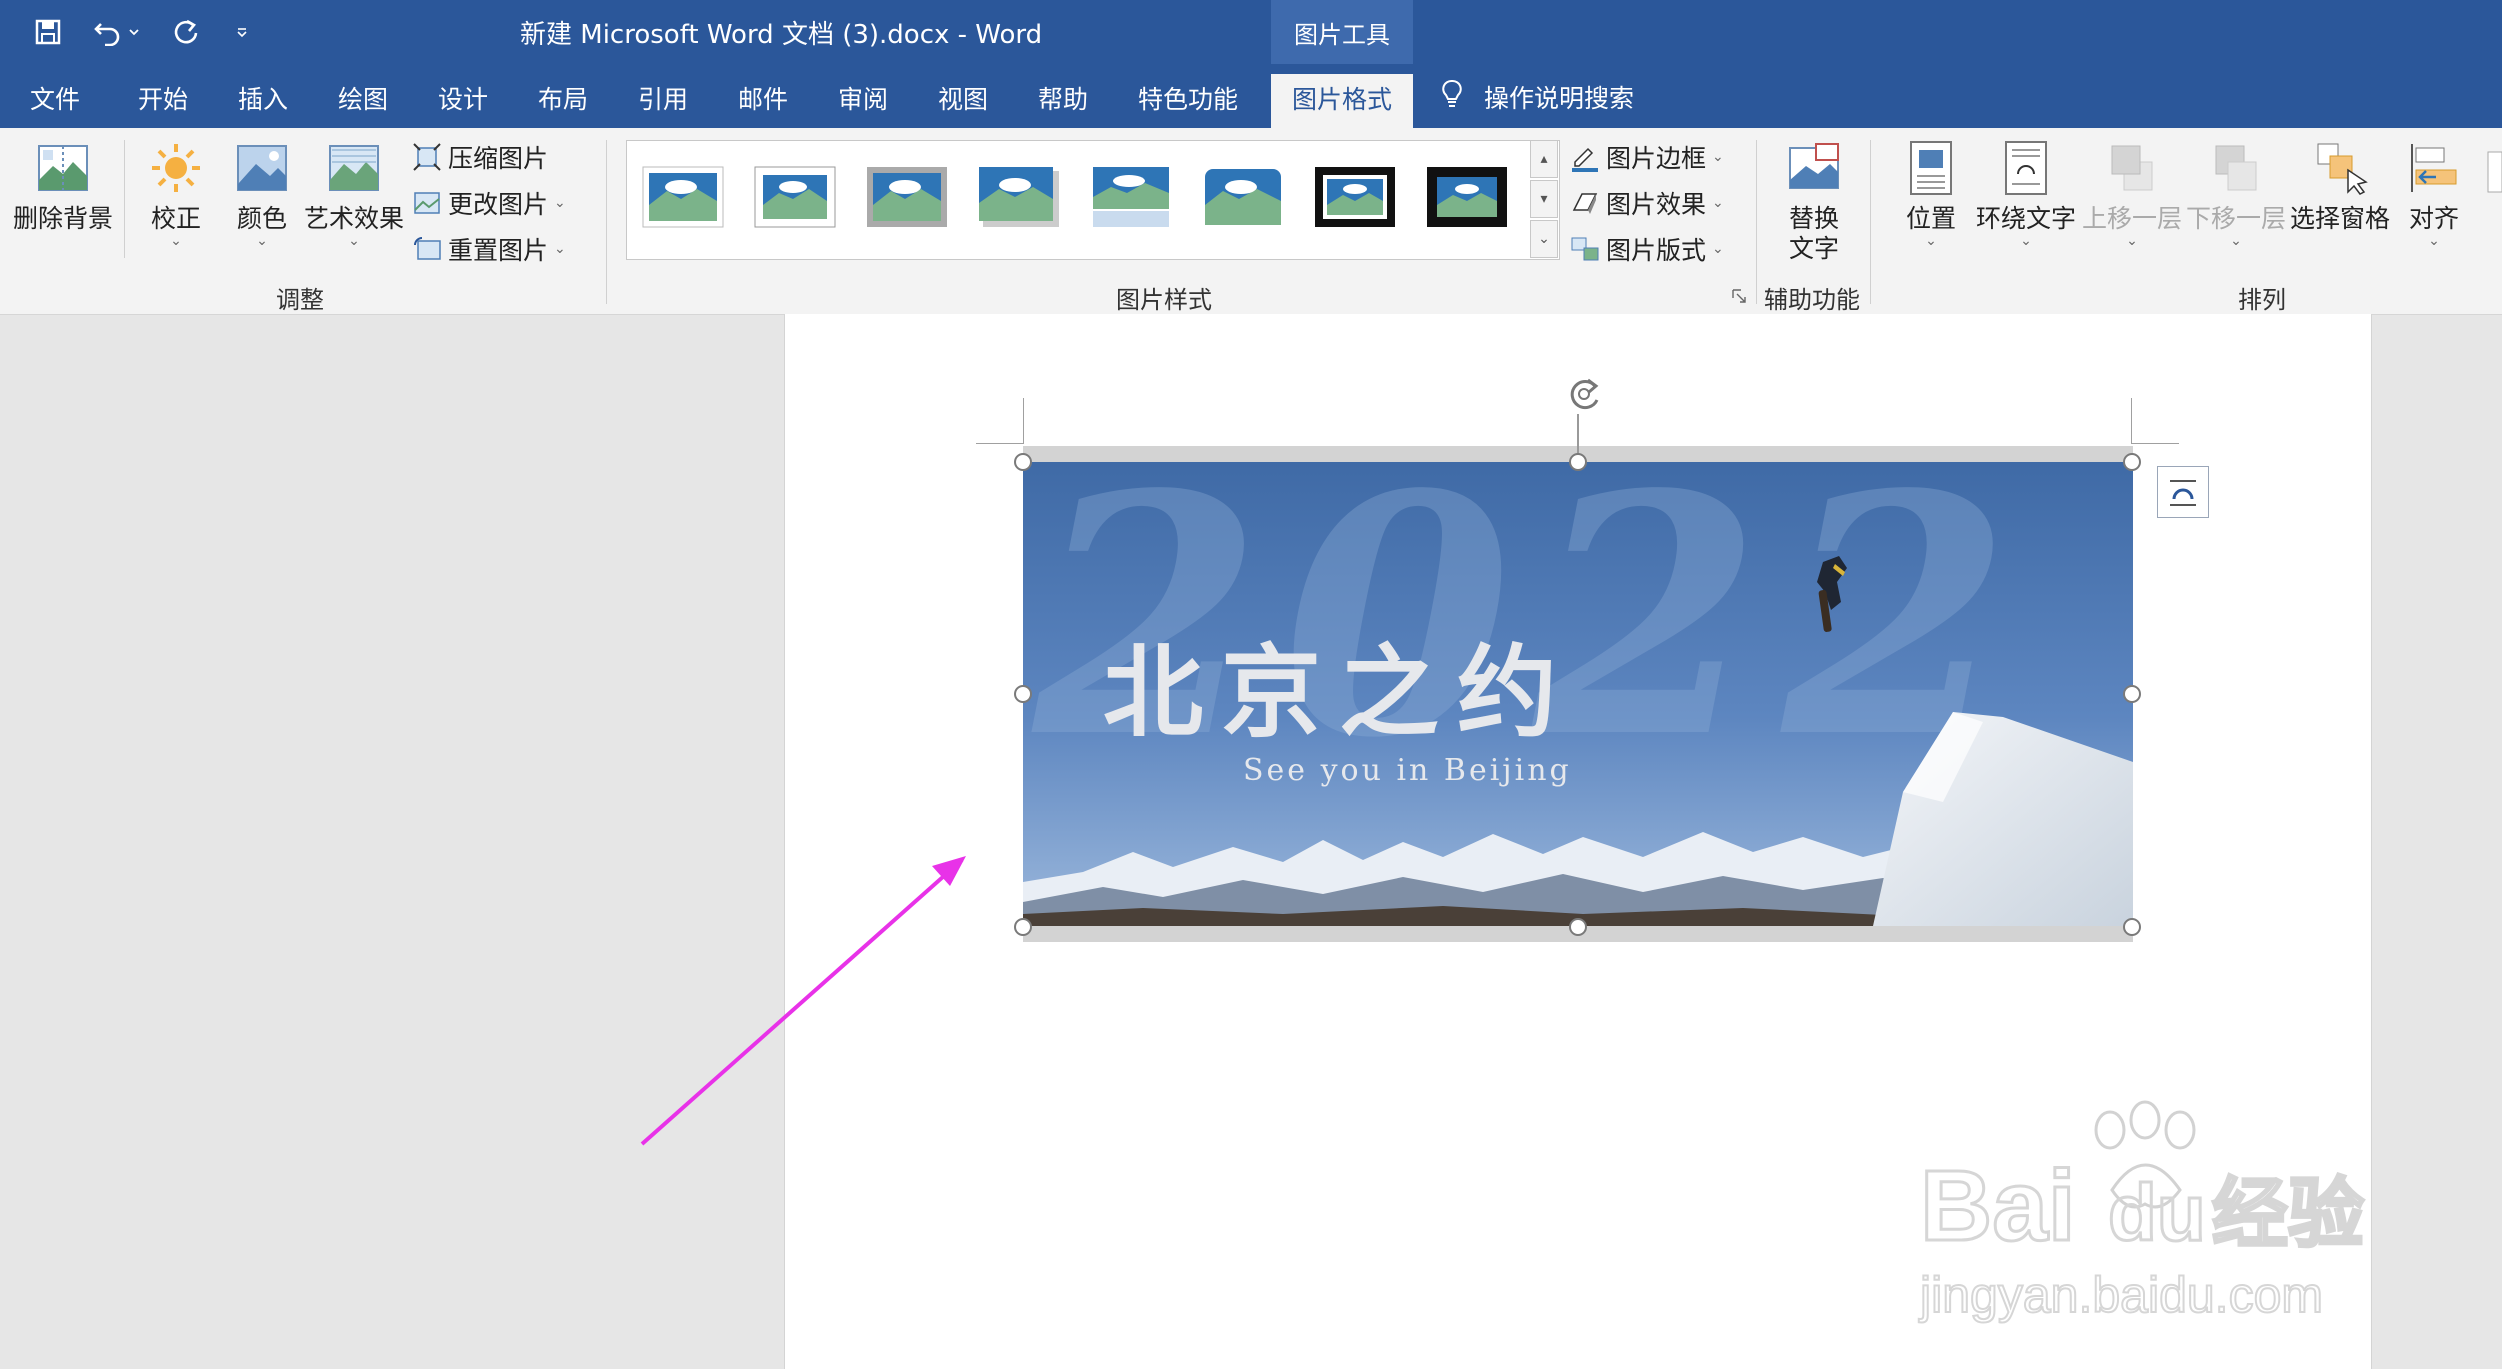 The height and width of the screenshot is (1369, 2502). Describe the element at coordinates (2339, 218) in the screenshot. I see `selection-pane-label: 选择窗格` at that location.